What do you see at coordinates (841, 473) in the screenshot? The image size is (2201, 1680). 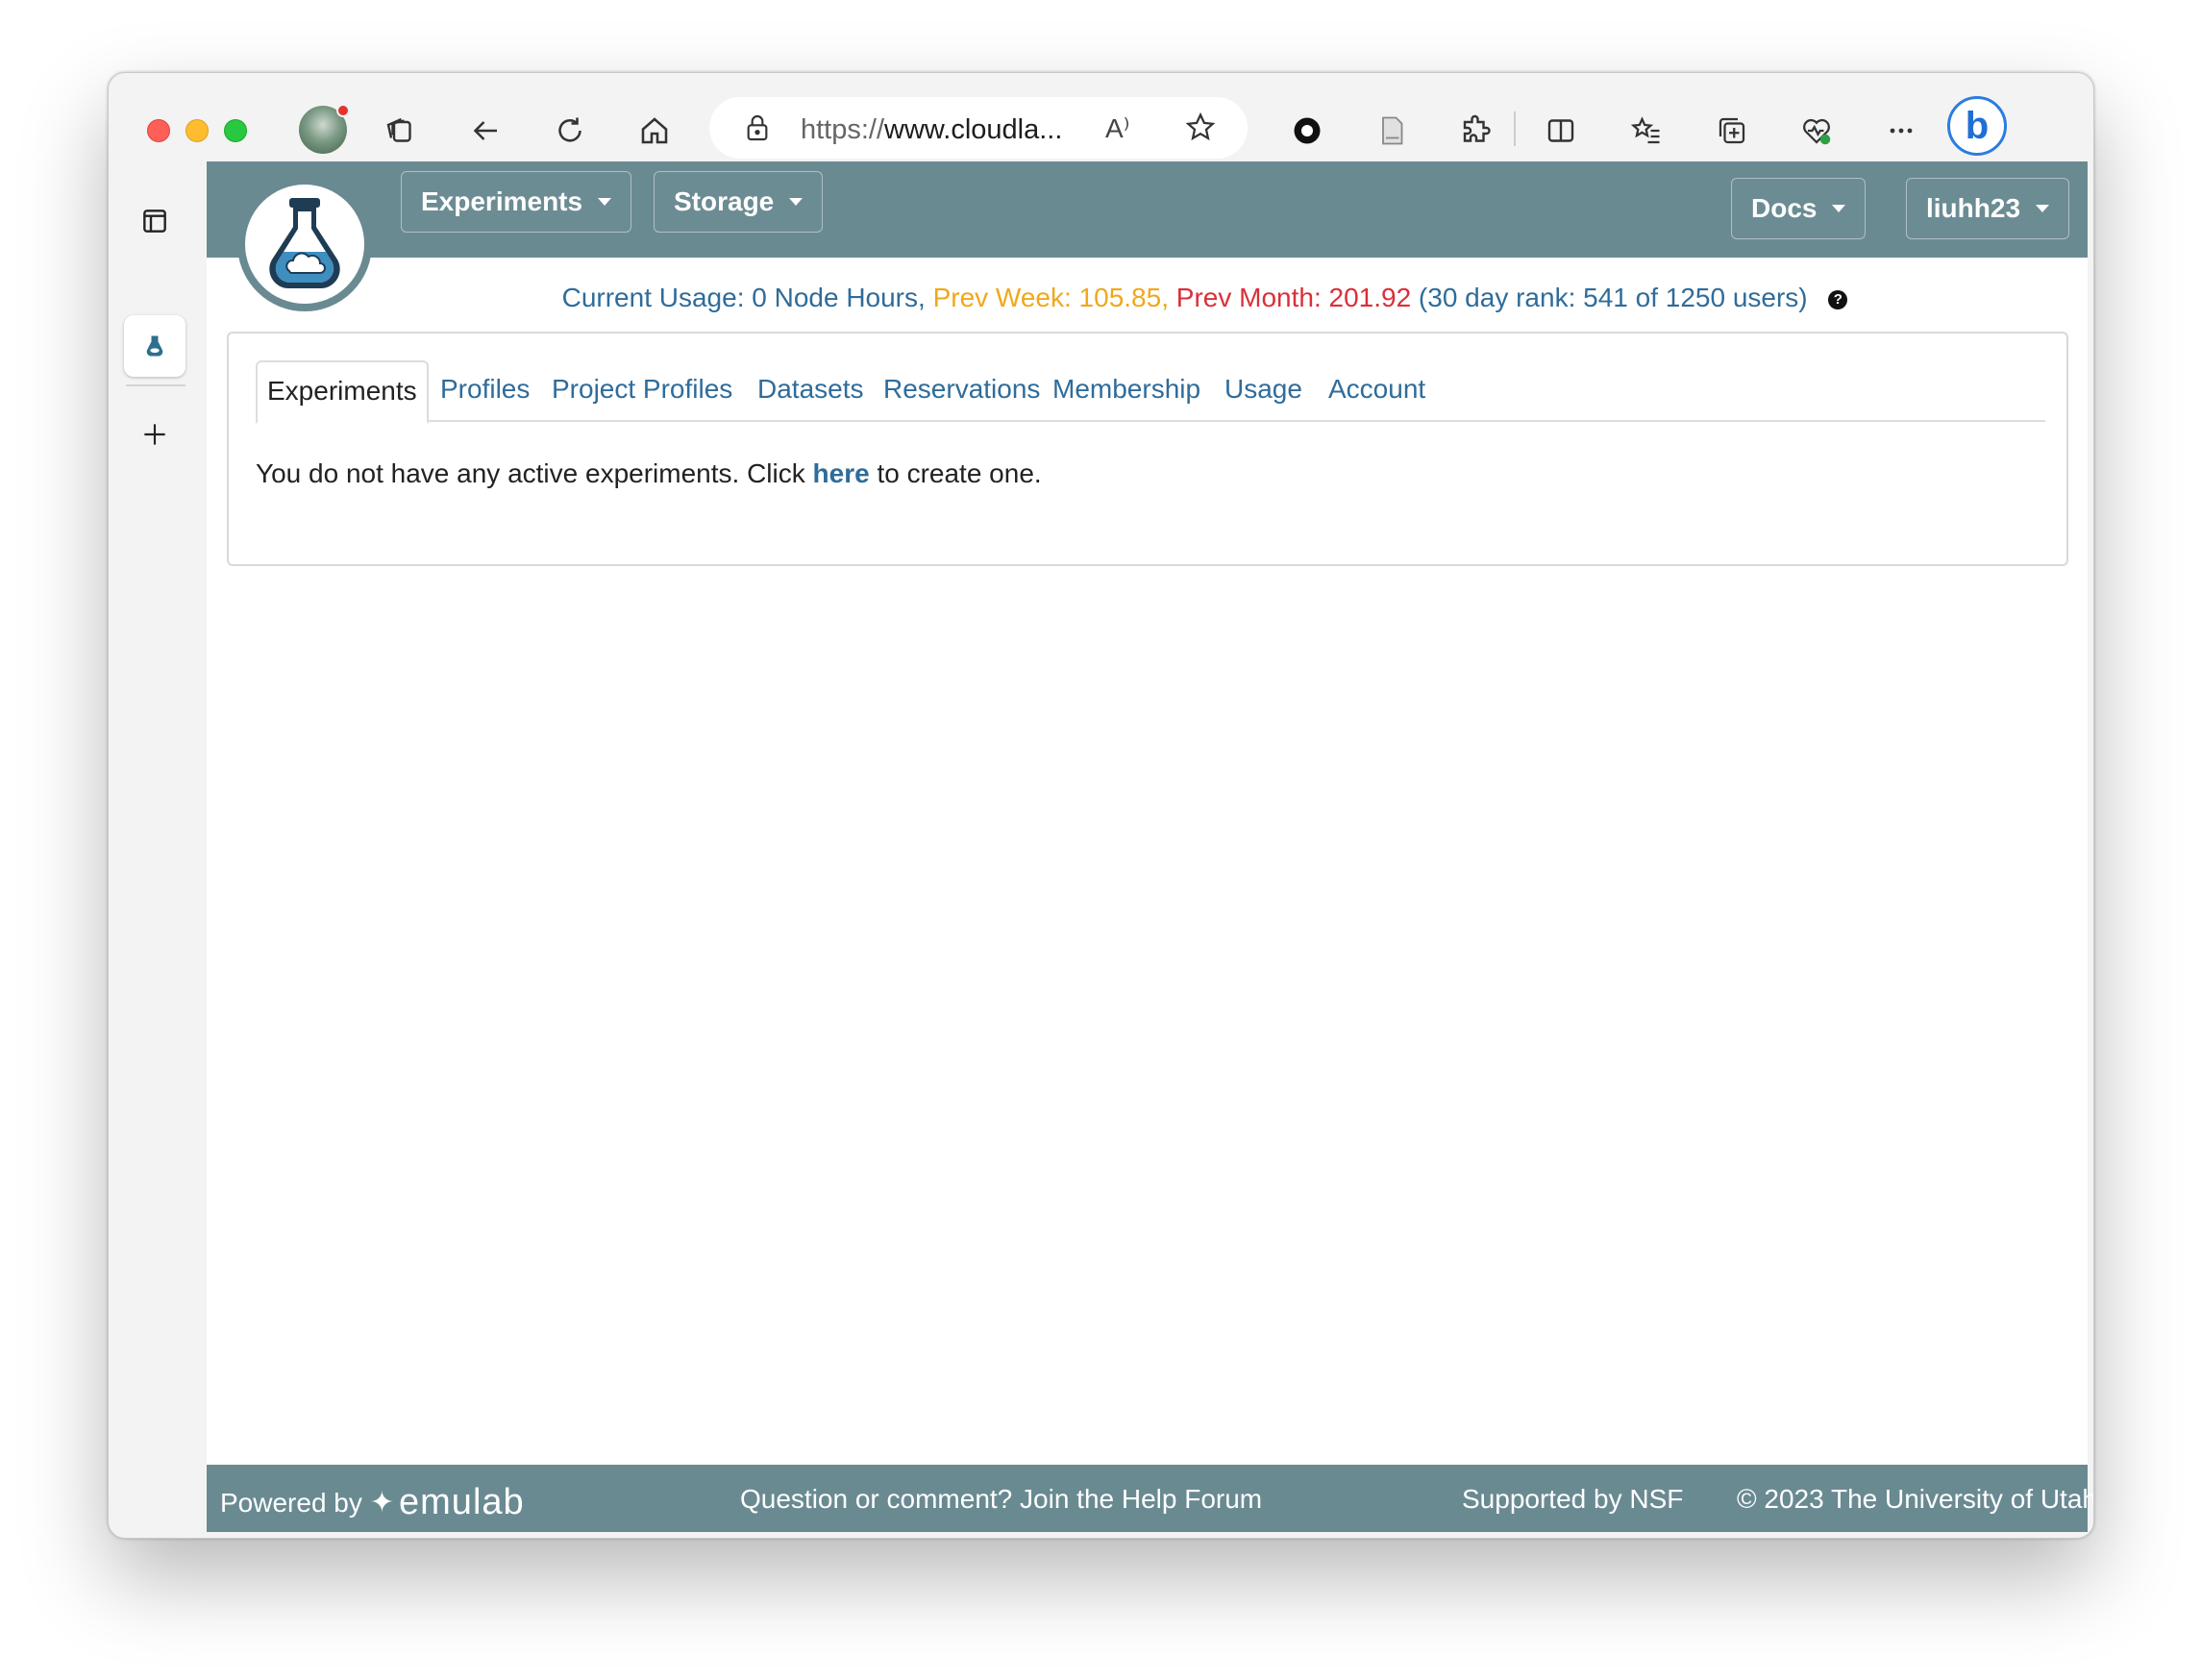 I see `create-experiment-link: here` at bounding box center [841, 473].